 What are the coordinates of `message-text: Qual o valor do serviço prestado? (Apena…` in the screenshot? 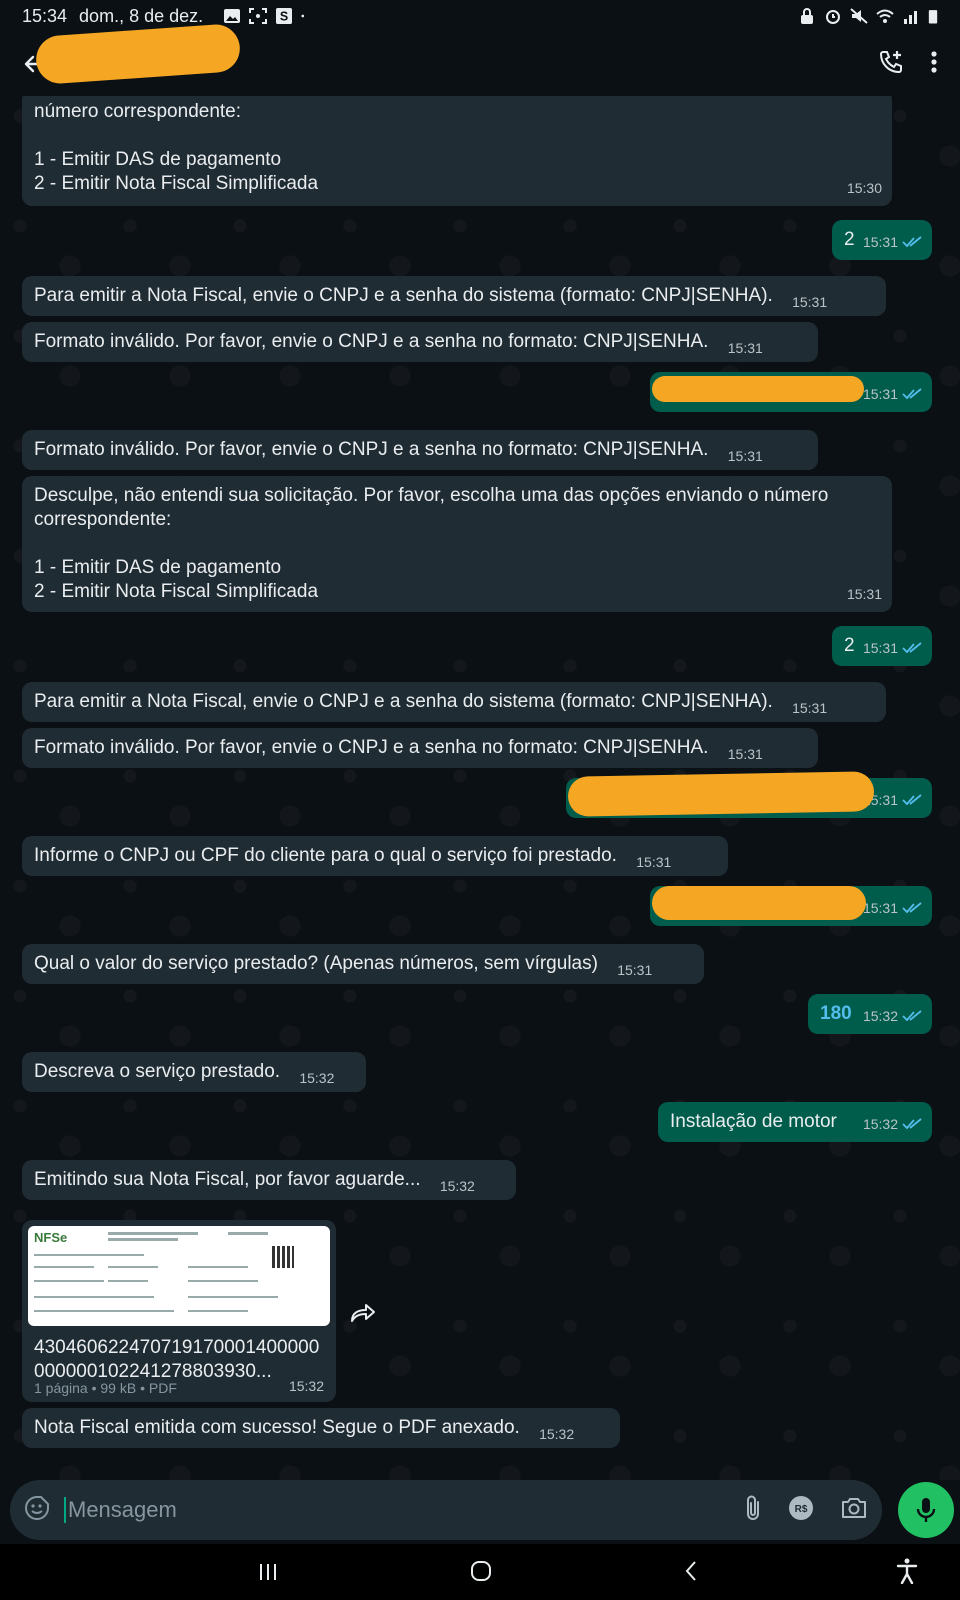 It's located at (316, 963).